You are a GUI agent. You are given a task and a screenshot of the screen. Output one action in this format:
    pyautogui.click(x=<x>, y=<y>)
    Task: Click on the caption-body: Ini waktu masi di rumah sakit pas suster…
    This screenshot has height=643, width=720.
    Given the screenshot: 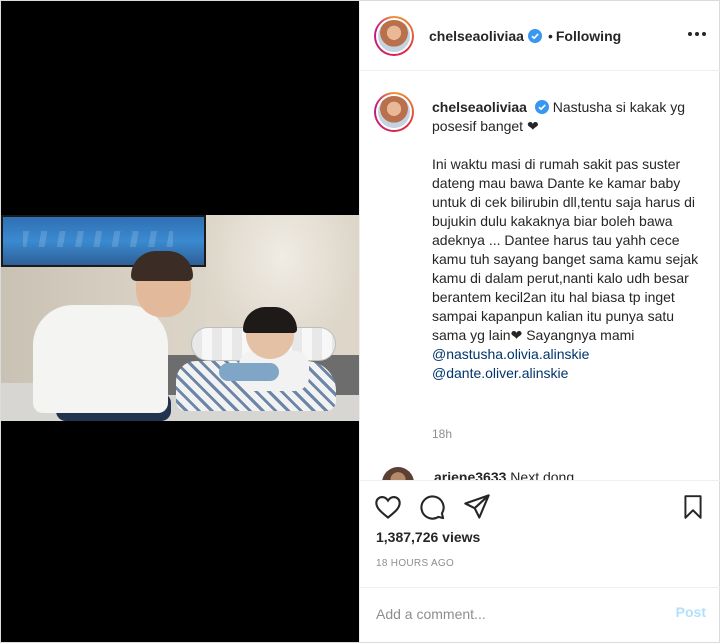 What is the action you would take?
    pyautogui.click(x=567, y=249)
    